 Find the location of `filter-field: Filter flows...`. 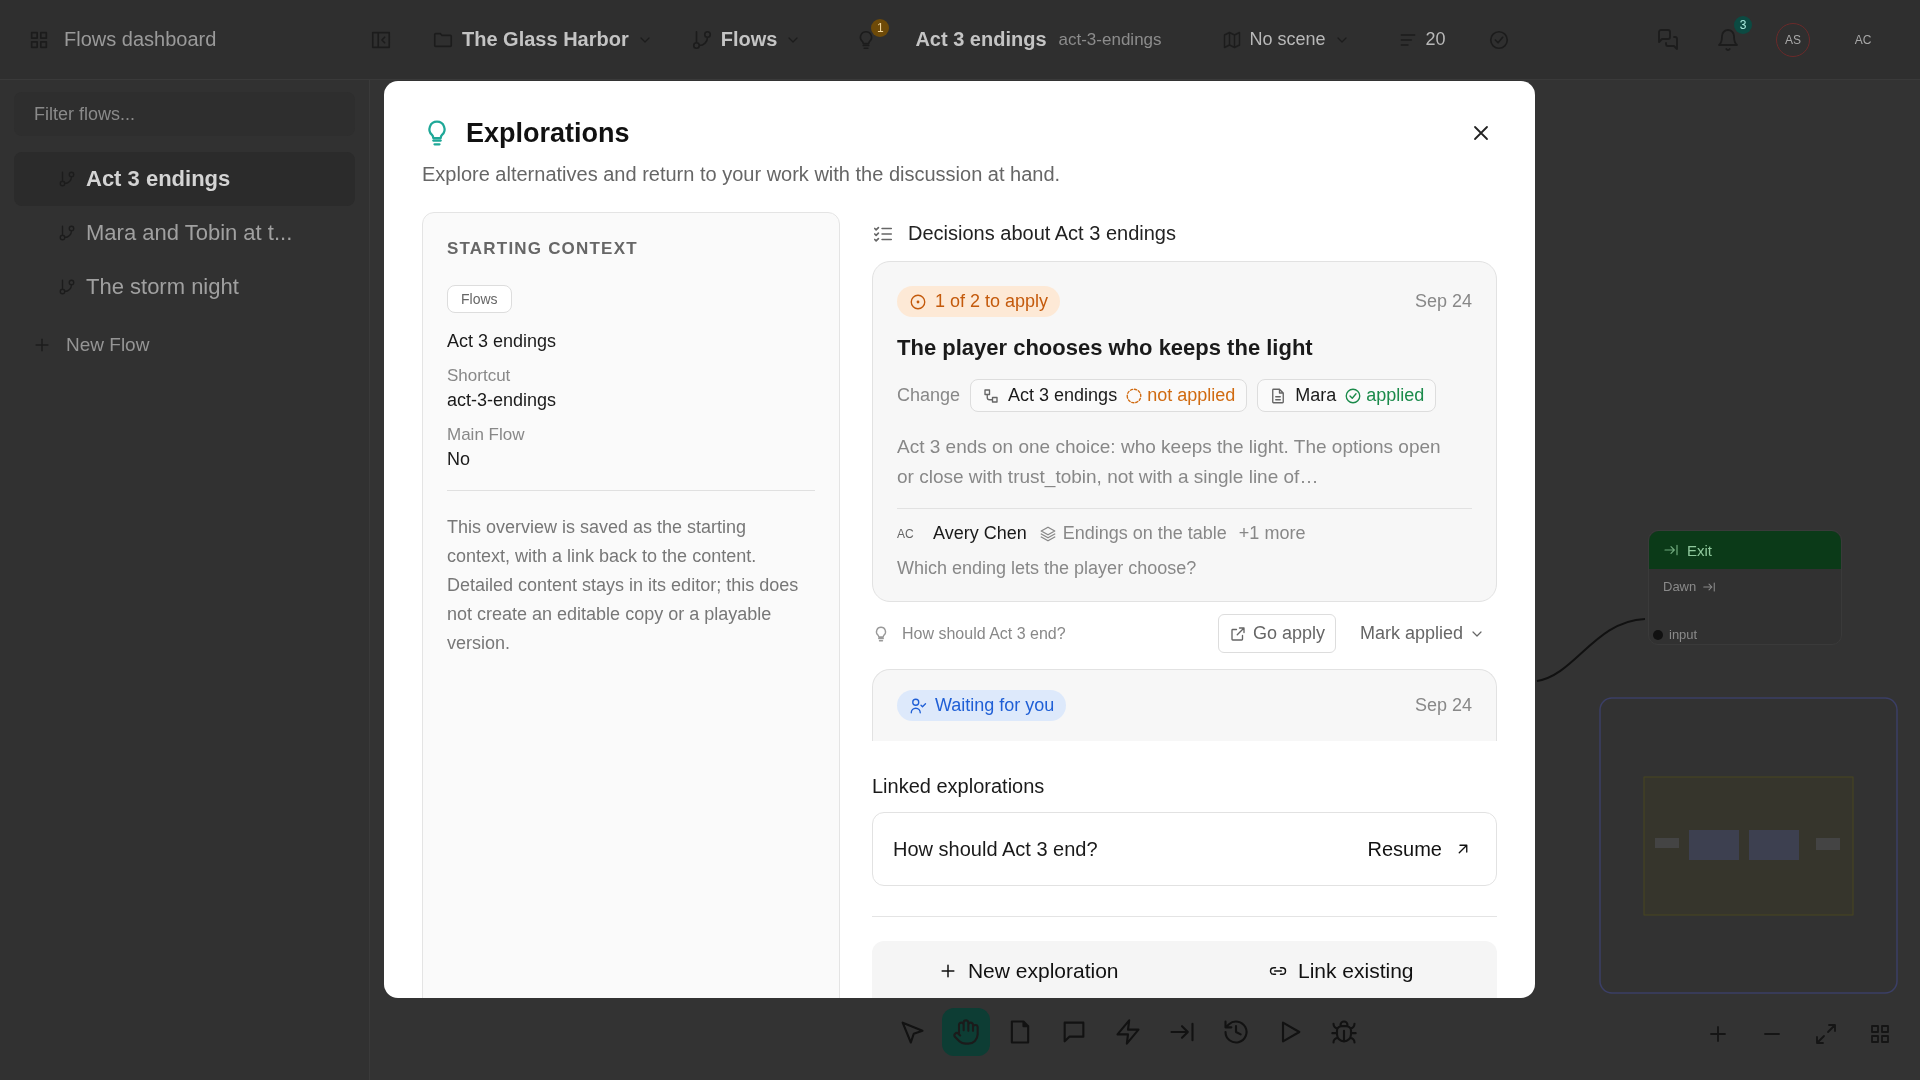

filter-field: Filter flows... is located at coordinates (184, 114).